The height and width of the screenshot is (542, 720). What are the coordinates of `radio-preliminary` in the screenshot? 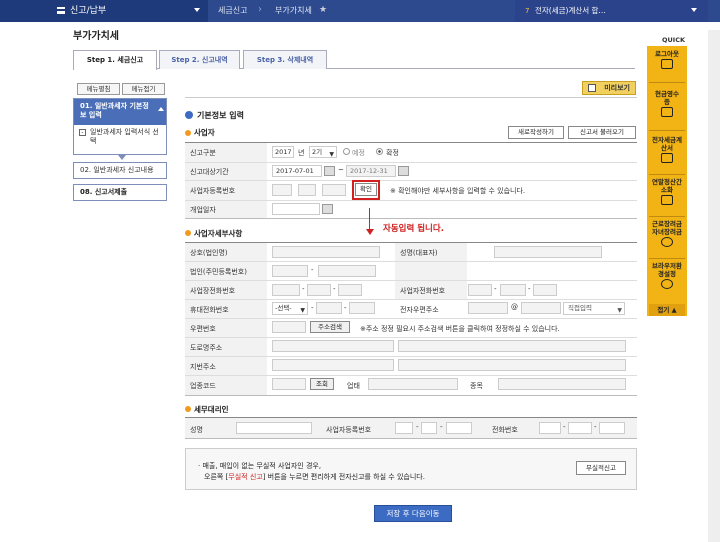 It's located at (346, 151).